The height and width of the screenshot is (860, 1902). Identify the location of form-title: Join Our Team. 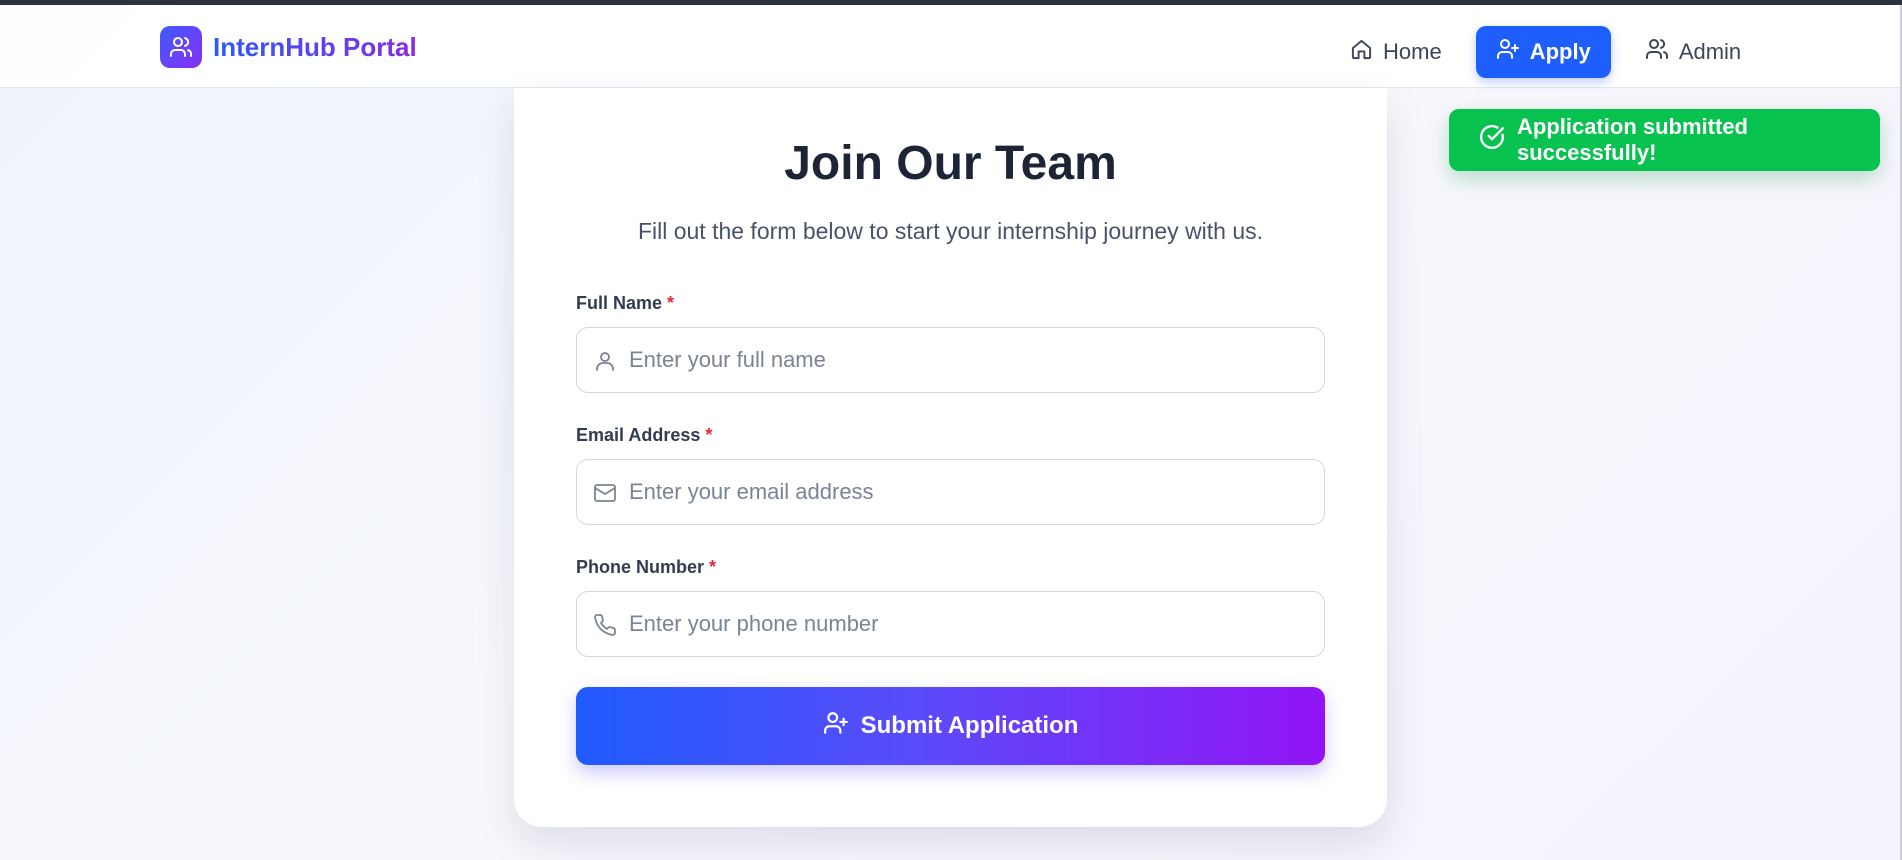
(950, 163).